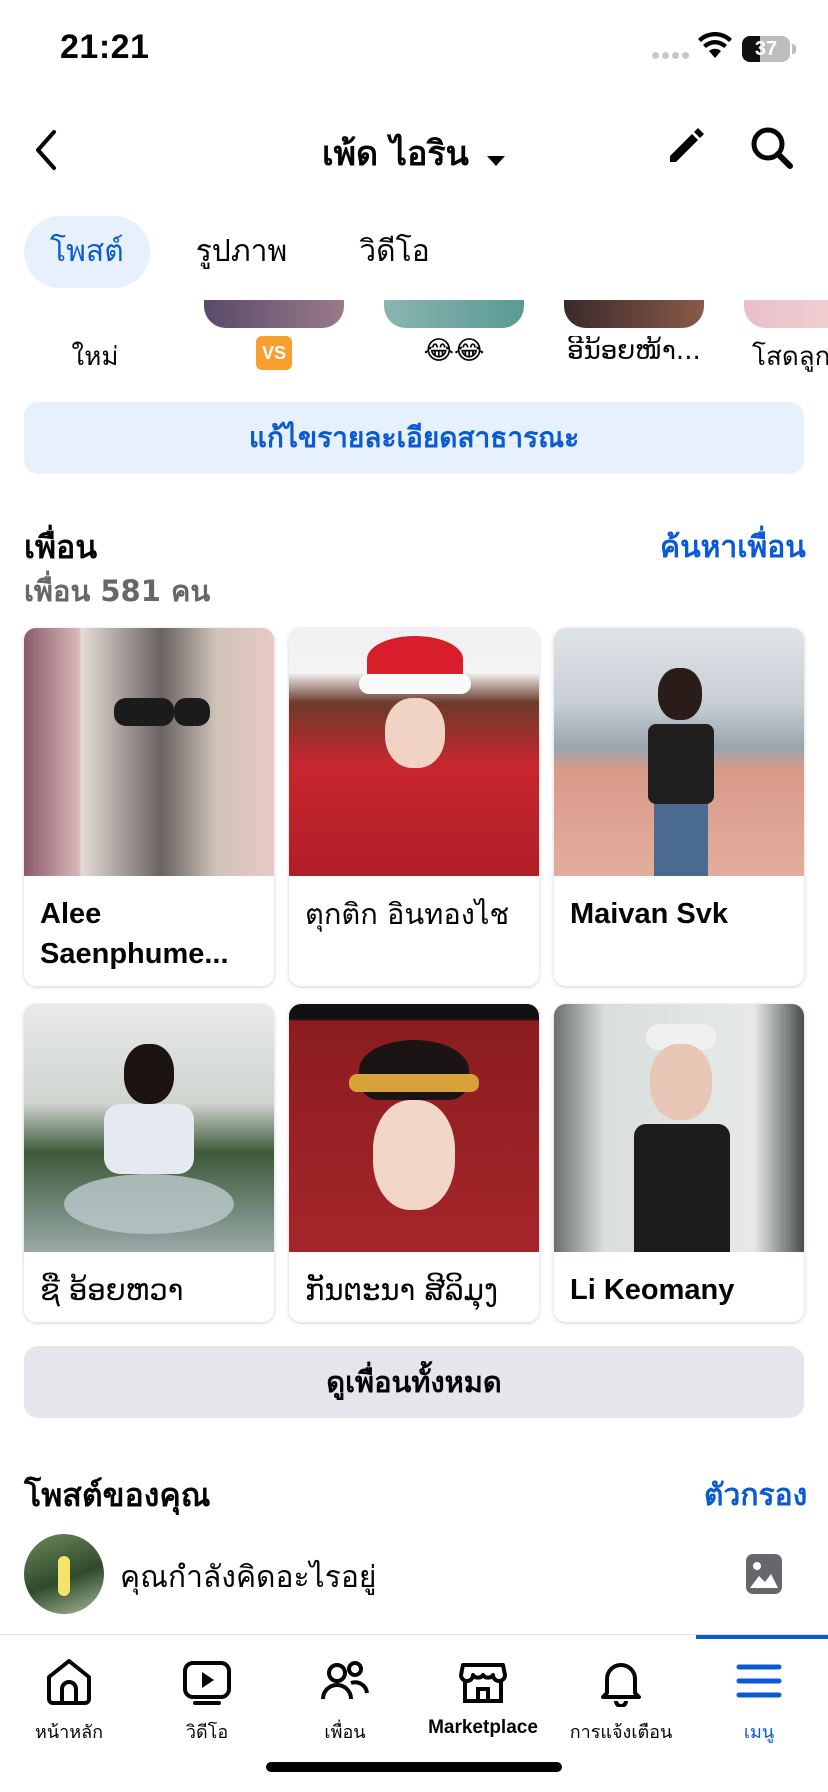  What do you see at coordinates (764, 1574) in the screenshot?
I see `photo-icon` at bounding box center [764, 1574].